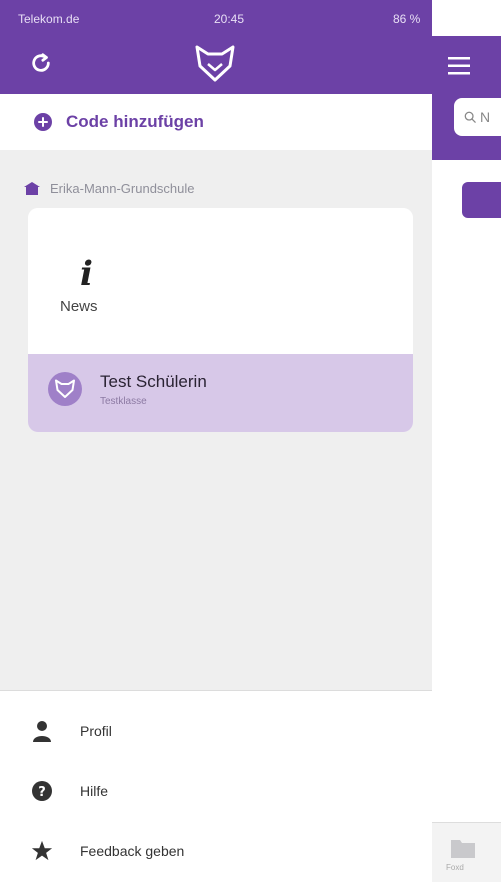 This screenshot has height=882, width=501. Describe the element at coordinates (407, 19) in the screenshot. I see `battery-label: 86 %` at that location.